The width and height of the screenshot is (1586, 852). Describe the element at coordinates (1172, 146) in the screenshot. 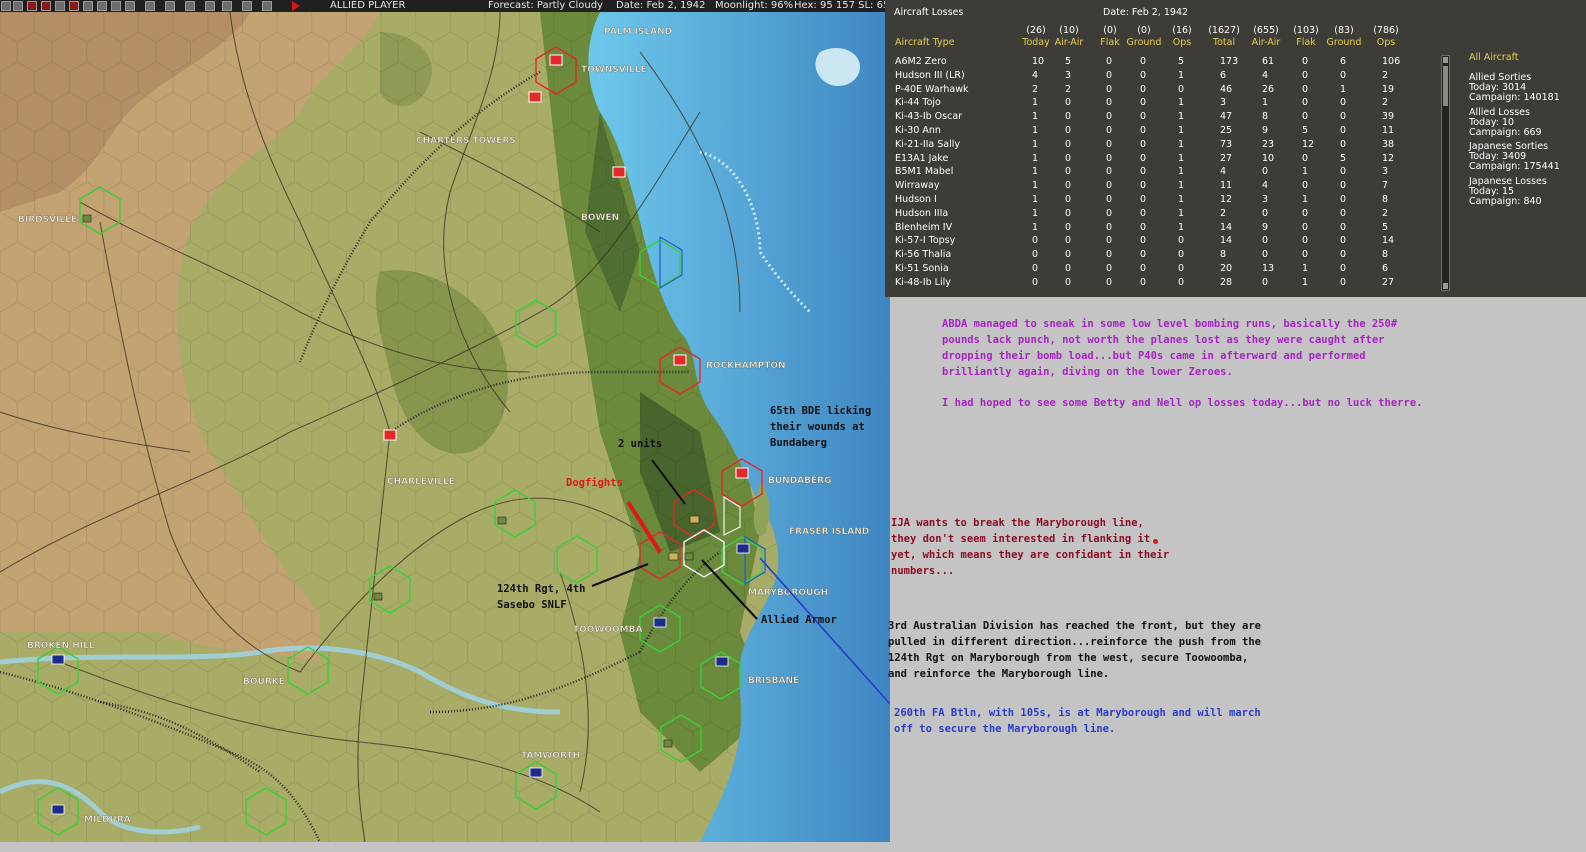

I see `table-row: Ki-21-IIa Sally 1 0 0 0 1 73 23 12 0 38` at that location.